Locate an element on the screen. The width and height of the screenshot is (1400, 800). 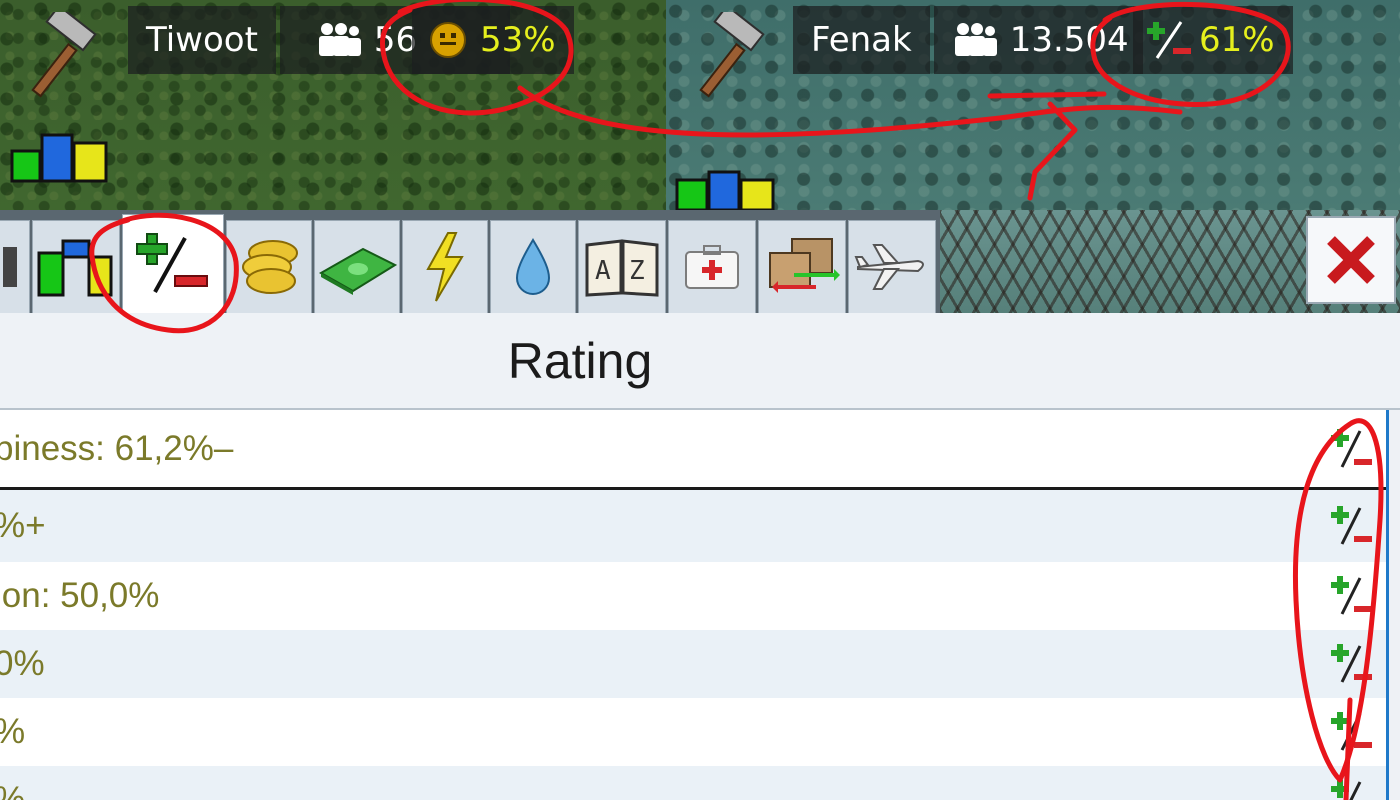
close-button is located at coordinates (1351, 260).